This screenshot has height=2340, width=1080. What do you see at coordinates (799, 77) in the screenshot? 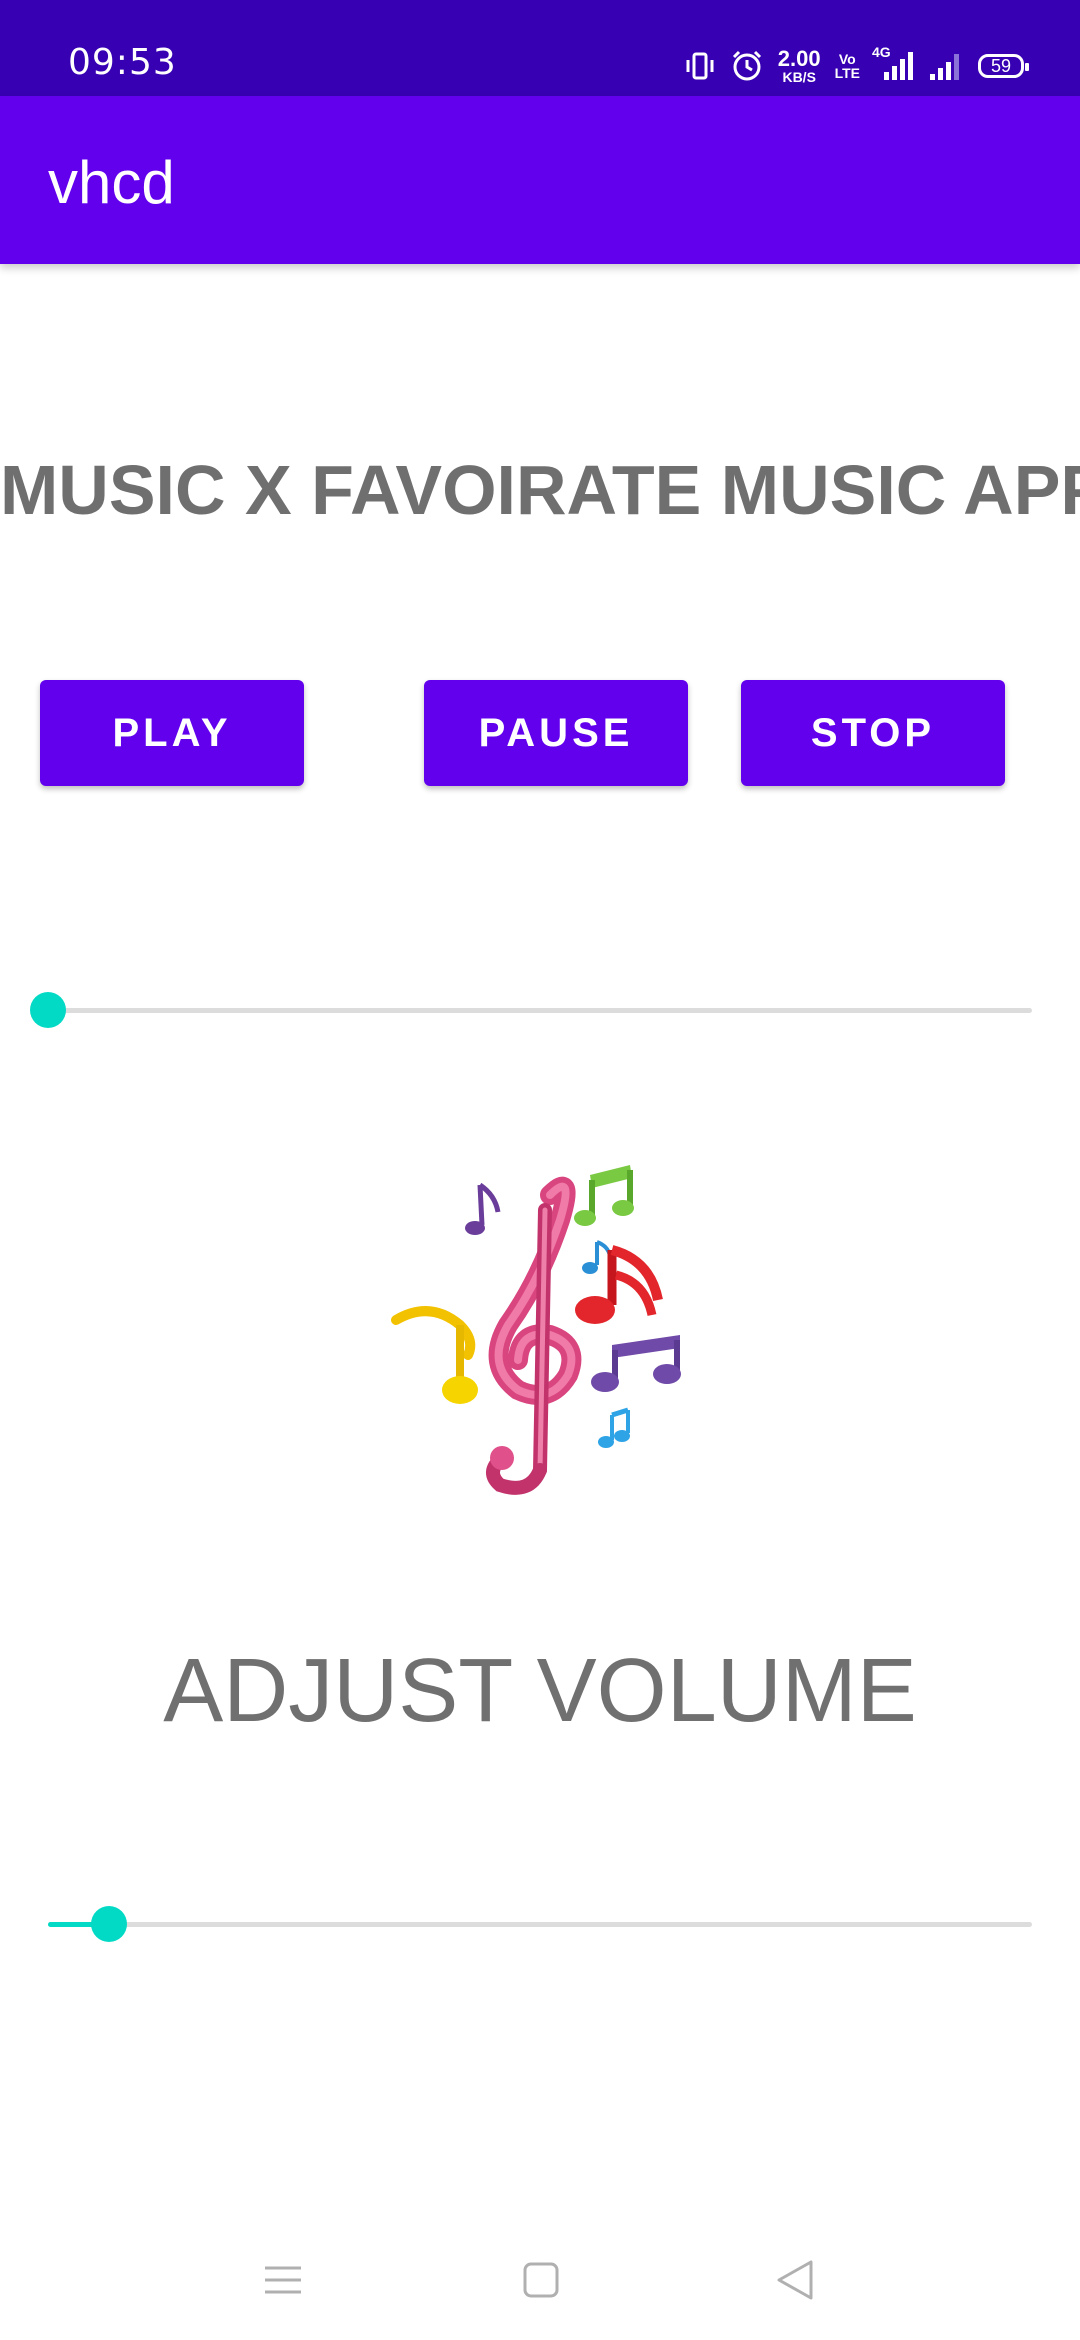
I see `net-speed-unit: KB/S` at bounding box center [799, 77].